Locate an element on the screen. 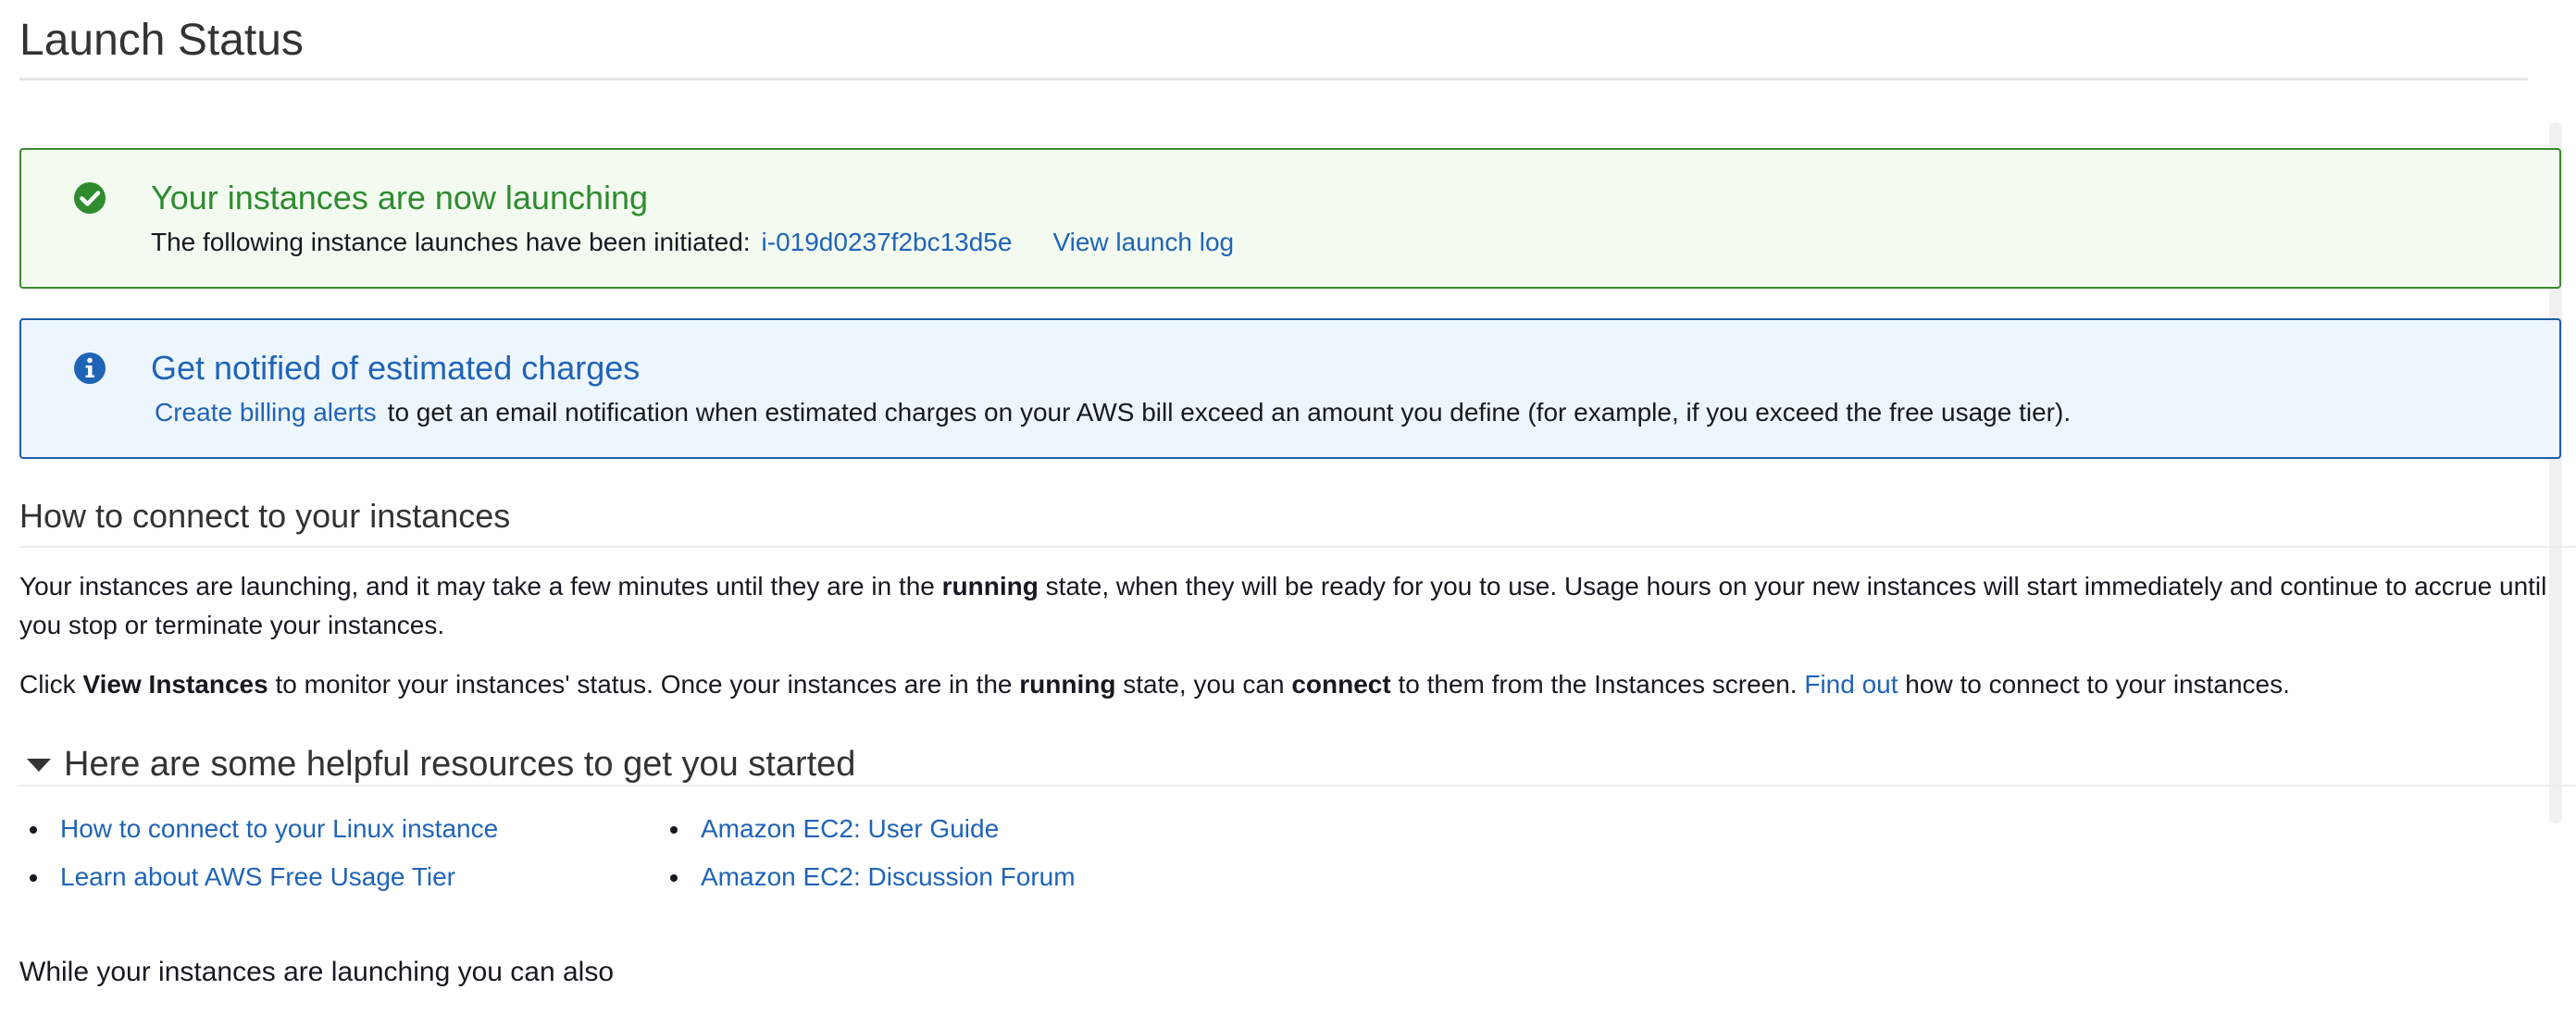  page-title: Launch Status is located at coordinates (161, 40).